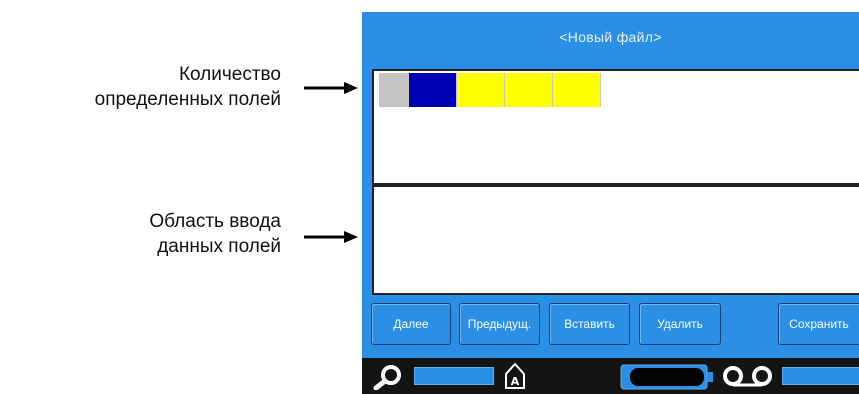 The width and height of the screenshot is (859, 394). What do you see at coordinates (187, 99) in the screenshot?
I see `fields-count-callout-line2: определенных полей` at bounding box center [187, 99].